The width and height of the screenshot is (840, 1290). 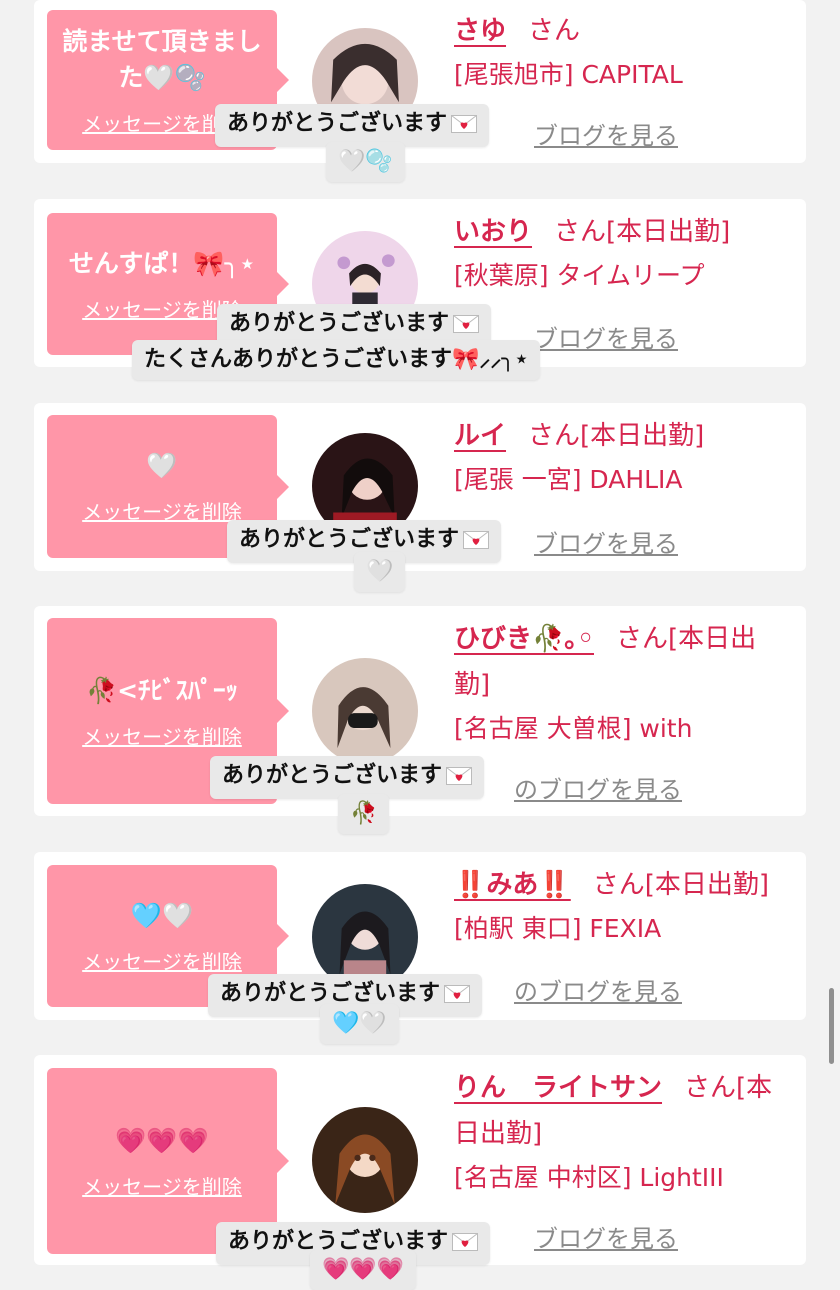 I want to click on reply-emoji-chip: 🩵🤍, so click(x=359, y=1024).